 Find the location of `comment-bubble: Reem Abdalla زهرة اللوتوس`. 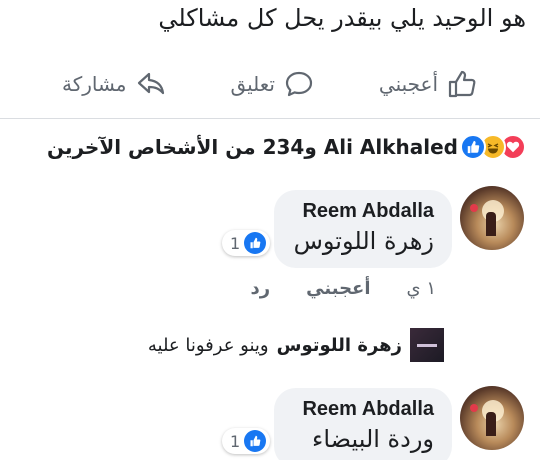

comment-bubble: Reem Abdalla زهرة اللوتوس is located at coordinates (363, 229).